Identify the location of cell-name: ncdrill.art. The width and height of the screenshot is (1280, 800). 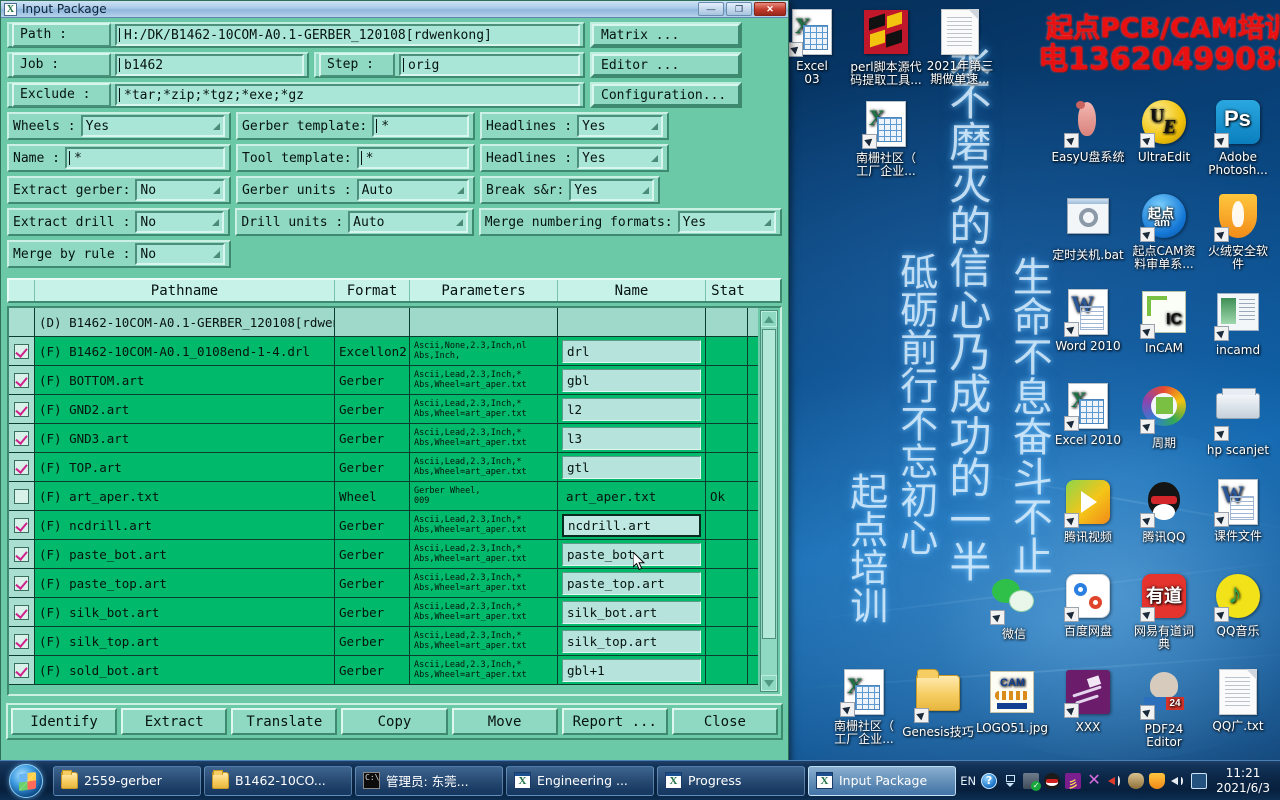
(632, 525).